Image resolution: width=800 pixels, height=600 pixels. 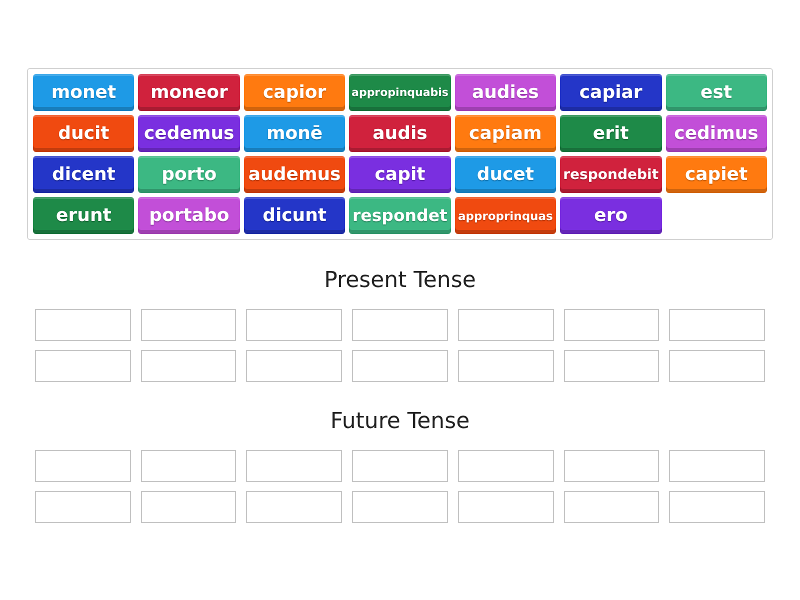 What do you see at coordinates (505, 174) in the screenshot?
I see `word-tile: ducet` at bounding box center [505, 174].